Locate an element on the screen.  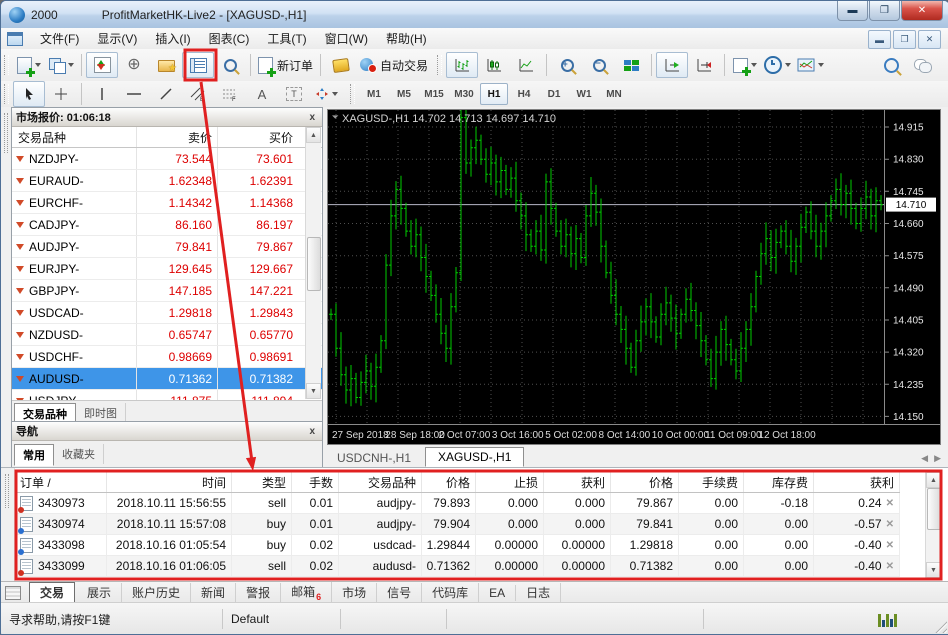
market-watch-row: EURAUD- 1.62348 1.62391 is located at coordinates (167, 181).